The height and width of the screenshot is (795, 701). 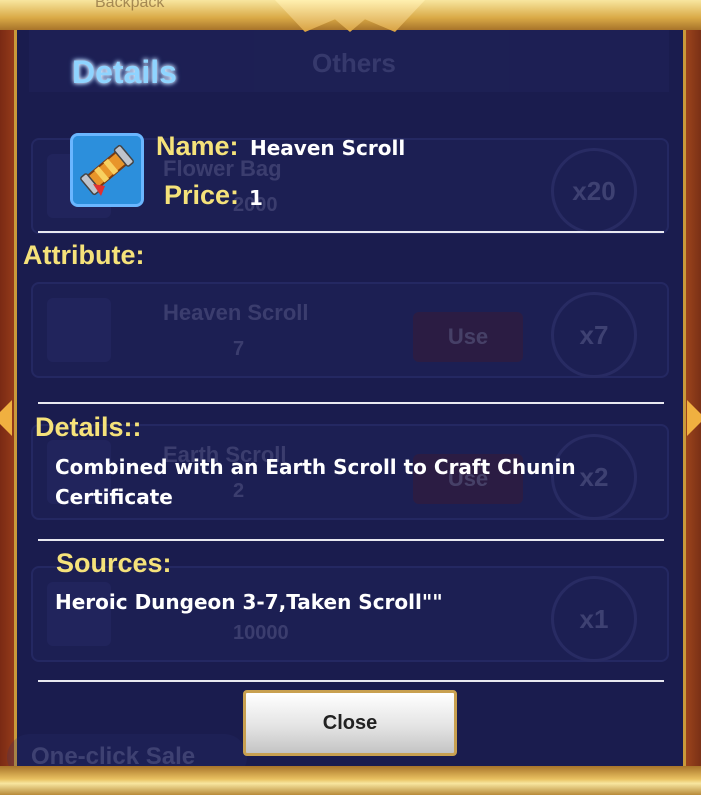 What do you see at coordinates (328, 148) in the screenshot?
I see `item-name-value: Heaven Scroll` at bounding box center [328, 148].